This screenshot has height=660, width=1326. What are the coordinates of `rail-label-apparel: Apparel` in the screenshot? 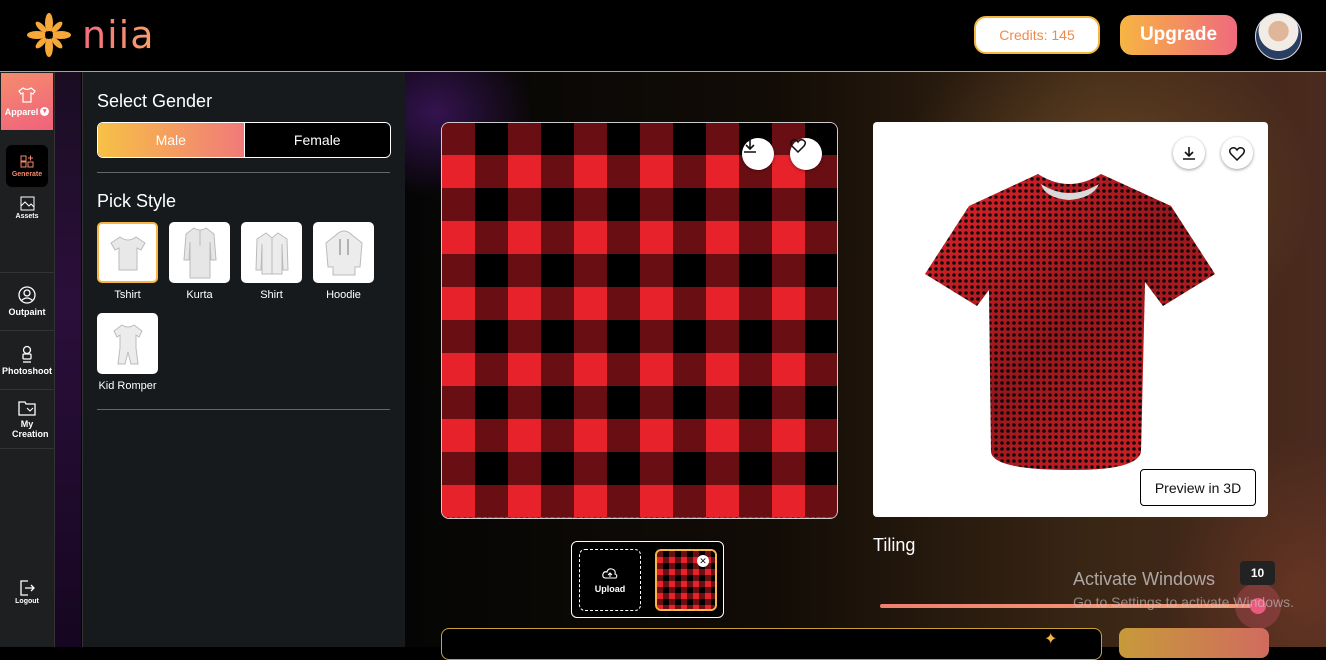 It's located at (21, 111).